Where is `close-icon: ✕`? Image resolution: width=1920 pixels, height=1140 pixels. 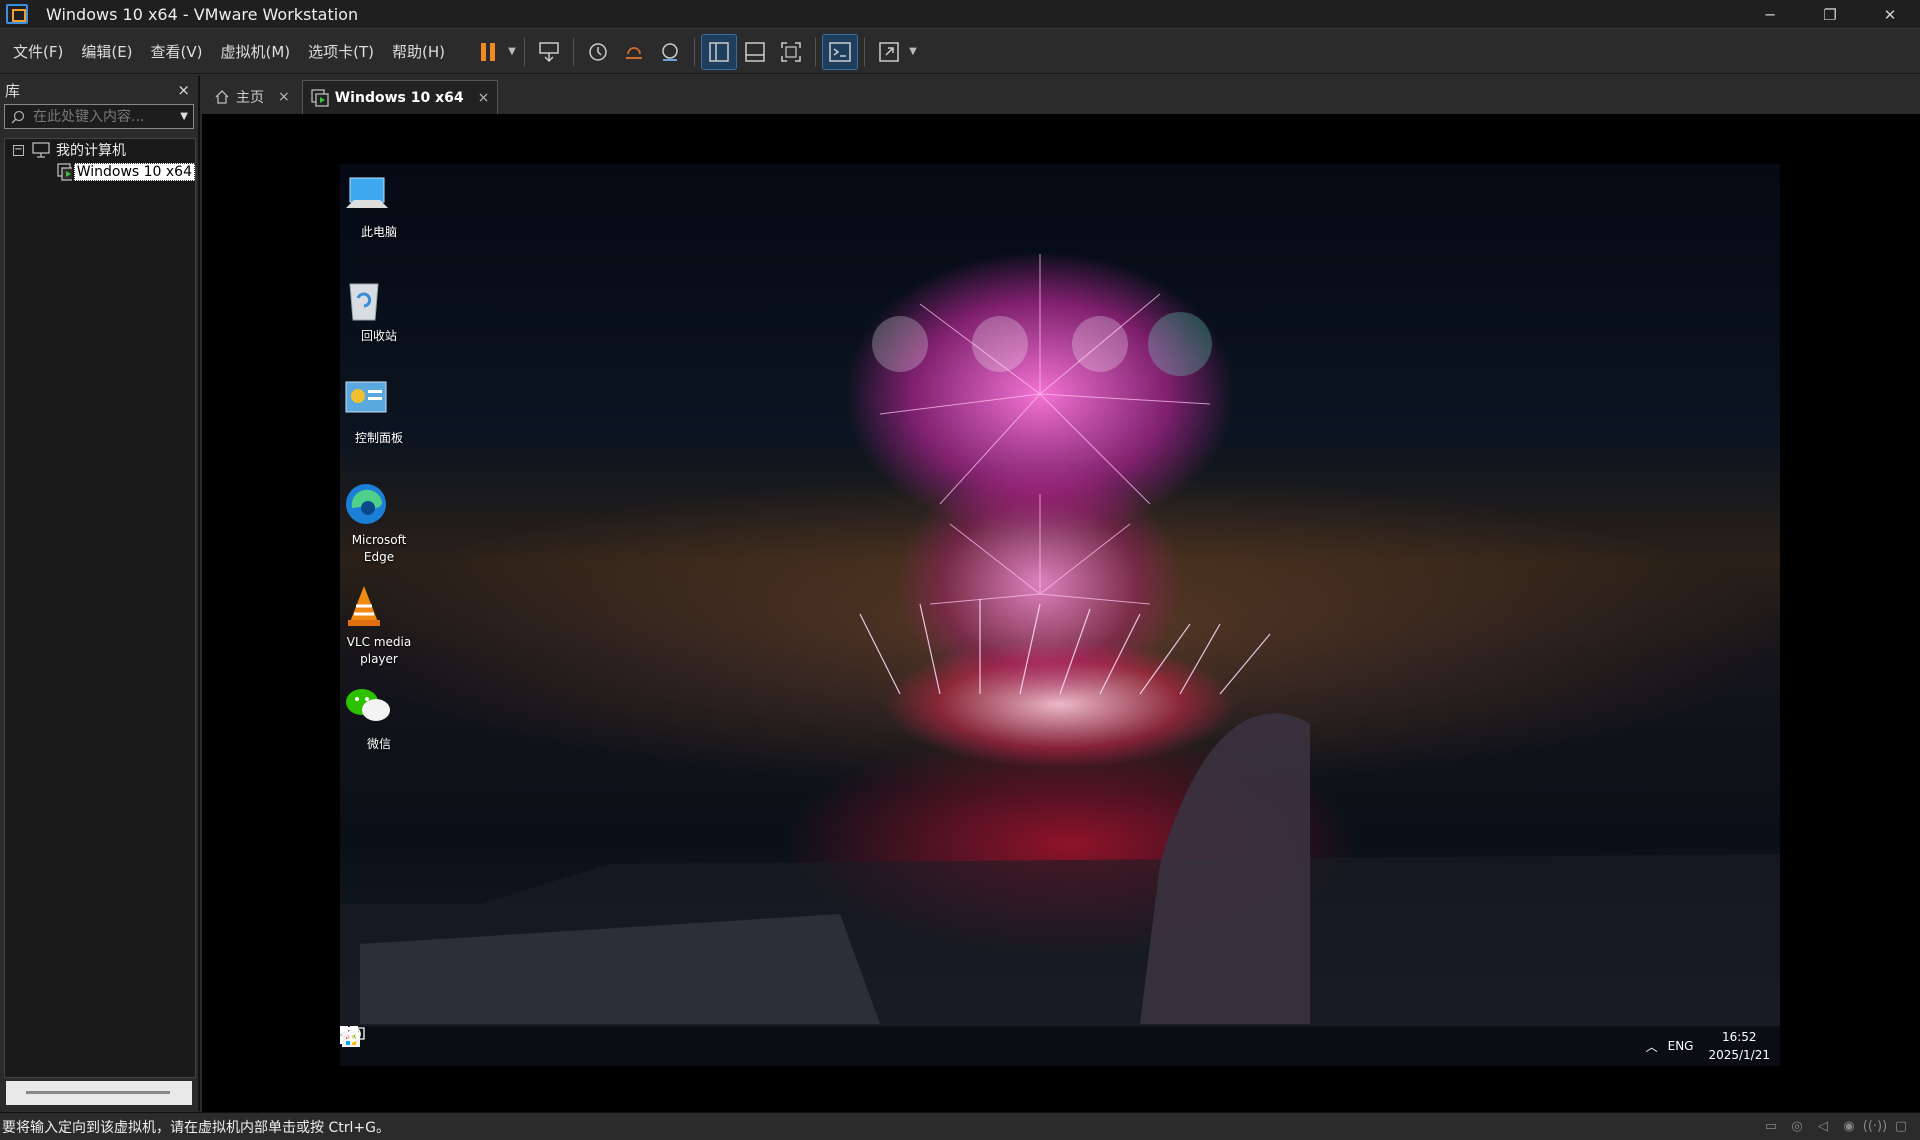 close-icon: ✕ is located at coordinates (1890, 14).